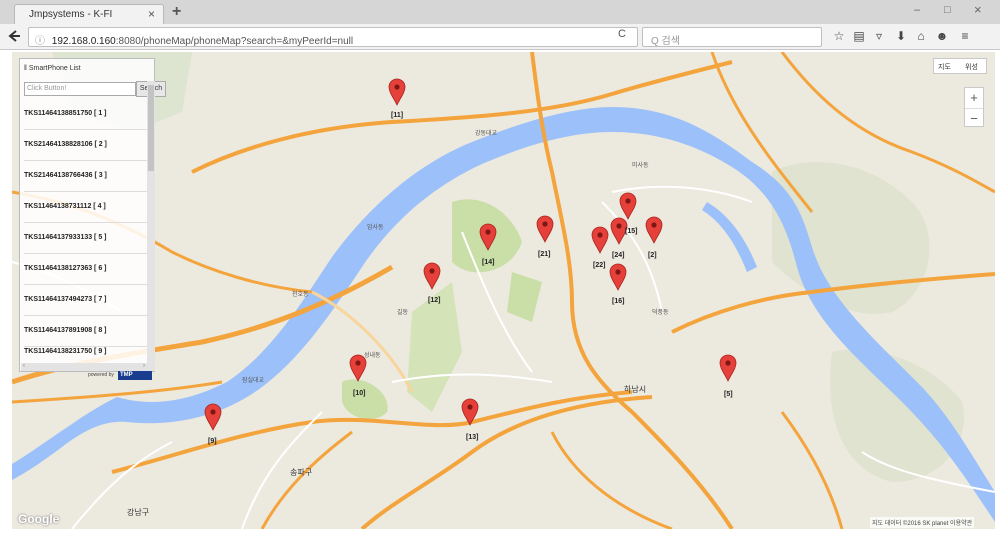 This screenshot has height=541, width=1000. What do you see at coordinates (253, 381) in the screenshot?
I see `map-place-label: 잠실대교` at bounding box center [253, 381].